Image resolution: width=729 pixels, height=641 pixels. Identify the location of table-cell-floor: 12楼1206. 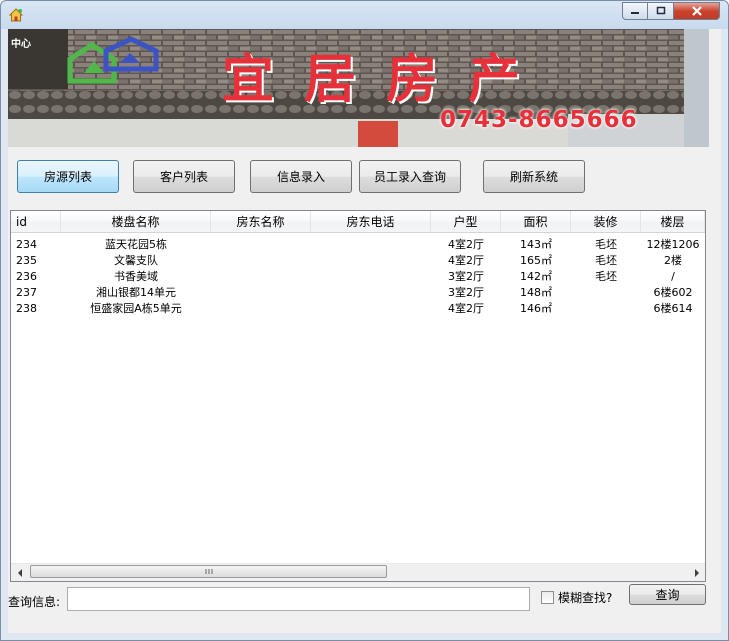
(673, 244).